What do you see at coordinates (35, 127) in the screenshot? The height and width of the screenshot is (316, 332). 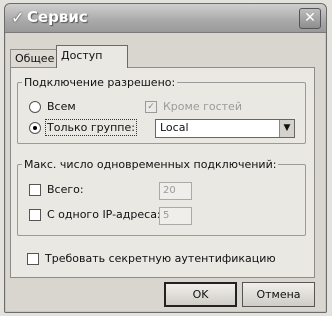 I see `radio-group-only` at bounding box center [35, 127].